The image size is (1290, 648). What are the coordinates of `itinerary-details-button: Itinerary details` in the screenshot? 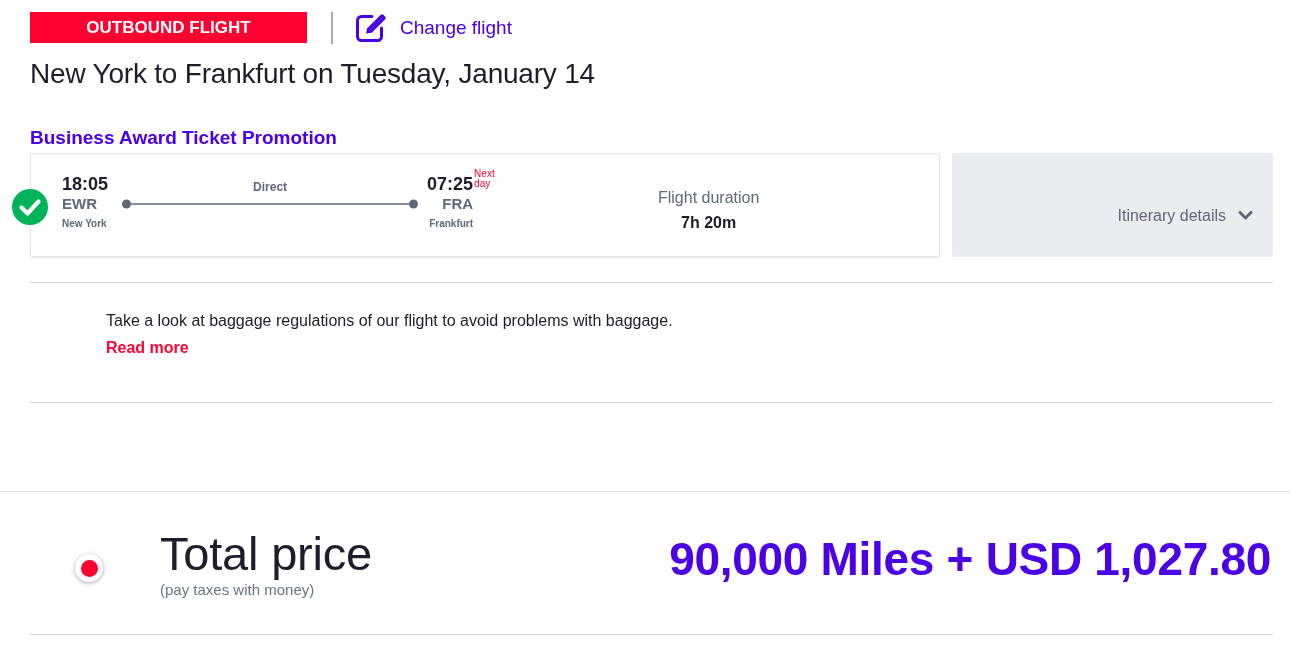 It's located at (1112, 205).